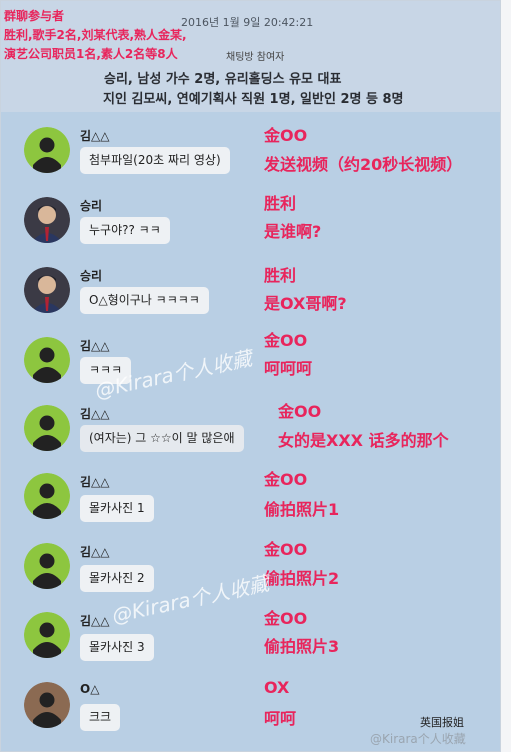 This screenshot has width=511, height=752. Describe the element at coordinates (47, 705) in the screenshot. I see `avatar-brown` at that location.